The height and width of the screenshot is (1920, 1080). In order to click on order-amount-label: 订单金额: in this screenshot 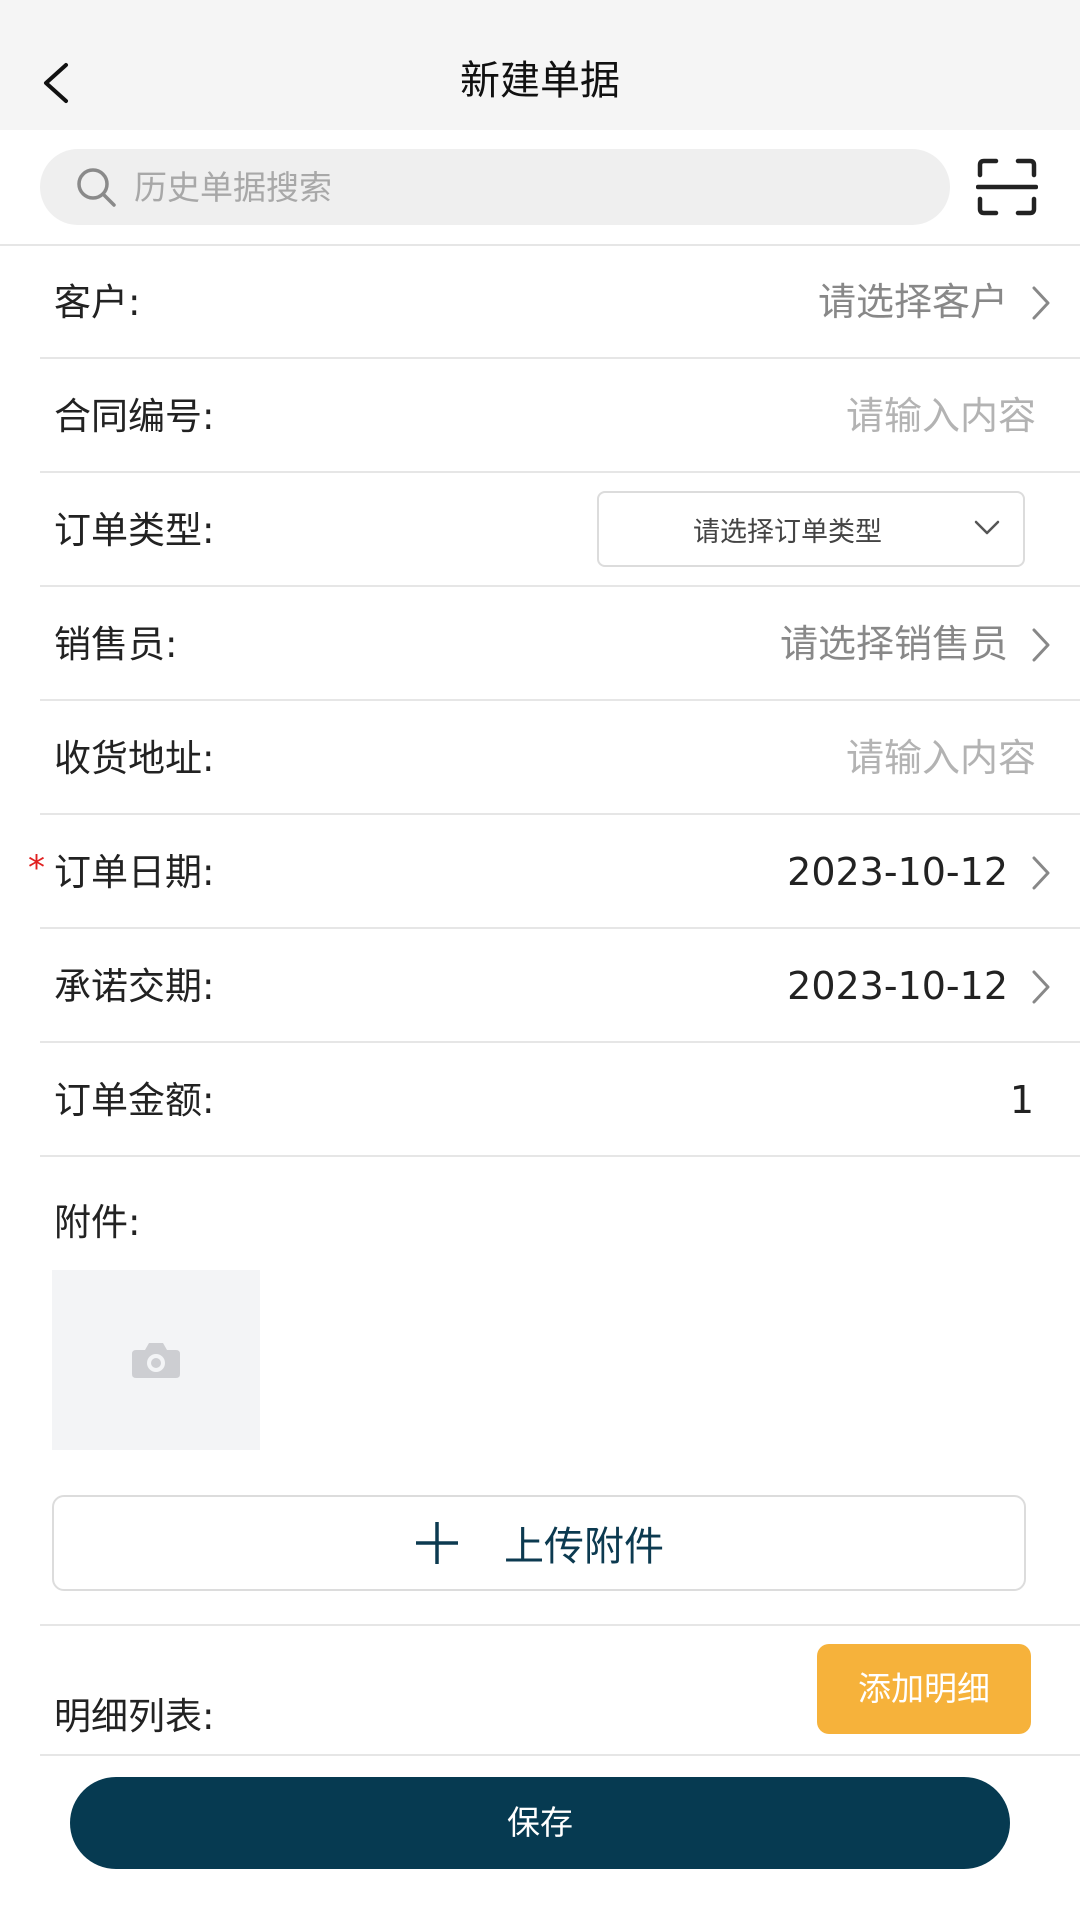, I will do `click(134, 1100)`.